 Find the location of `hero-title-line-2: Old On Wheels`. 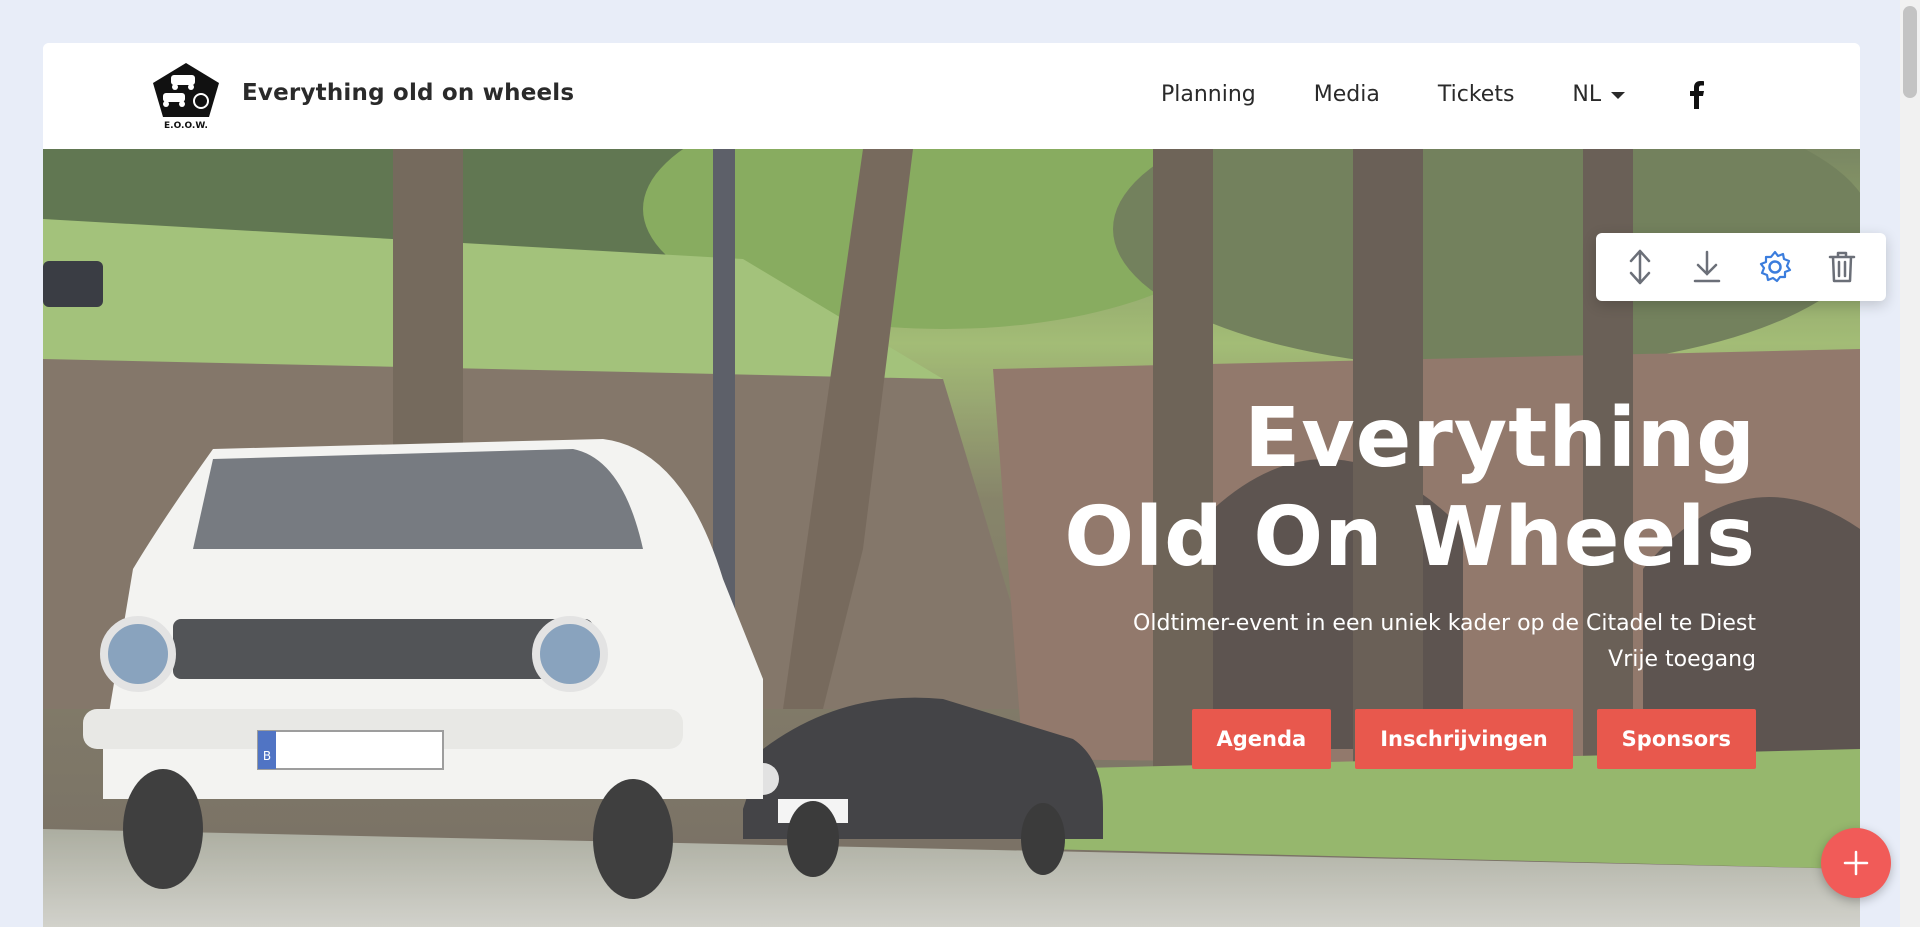

hero-title-line-2: Old On Wheels is located at coordinates (1410, 537).